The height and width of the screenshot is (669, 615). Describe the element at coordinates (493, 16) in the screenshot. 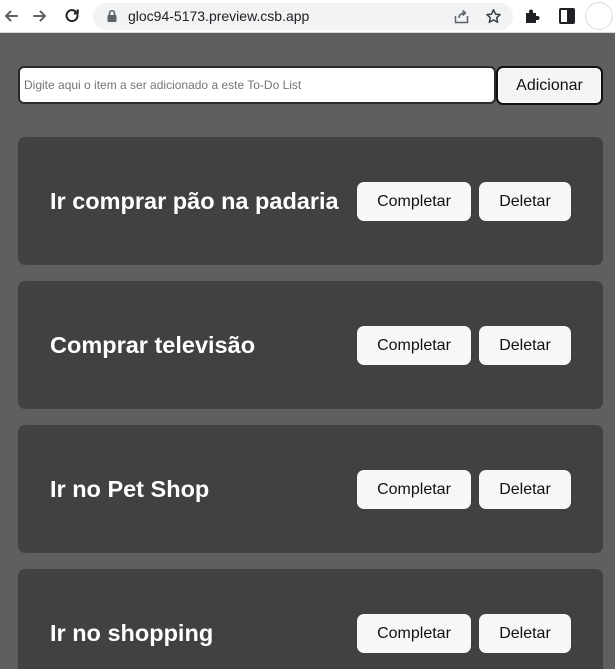

I see `star-icon` at that location.